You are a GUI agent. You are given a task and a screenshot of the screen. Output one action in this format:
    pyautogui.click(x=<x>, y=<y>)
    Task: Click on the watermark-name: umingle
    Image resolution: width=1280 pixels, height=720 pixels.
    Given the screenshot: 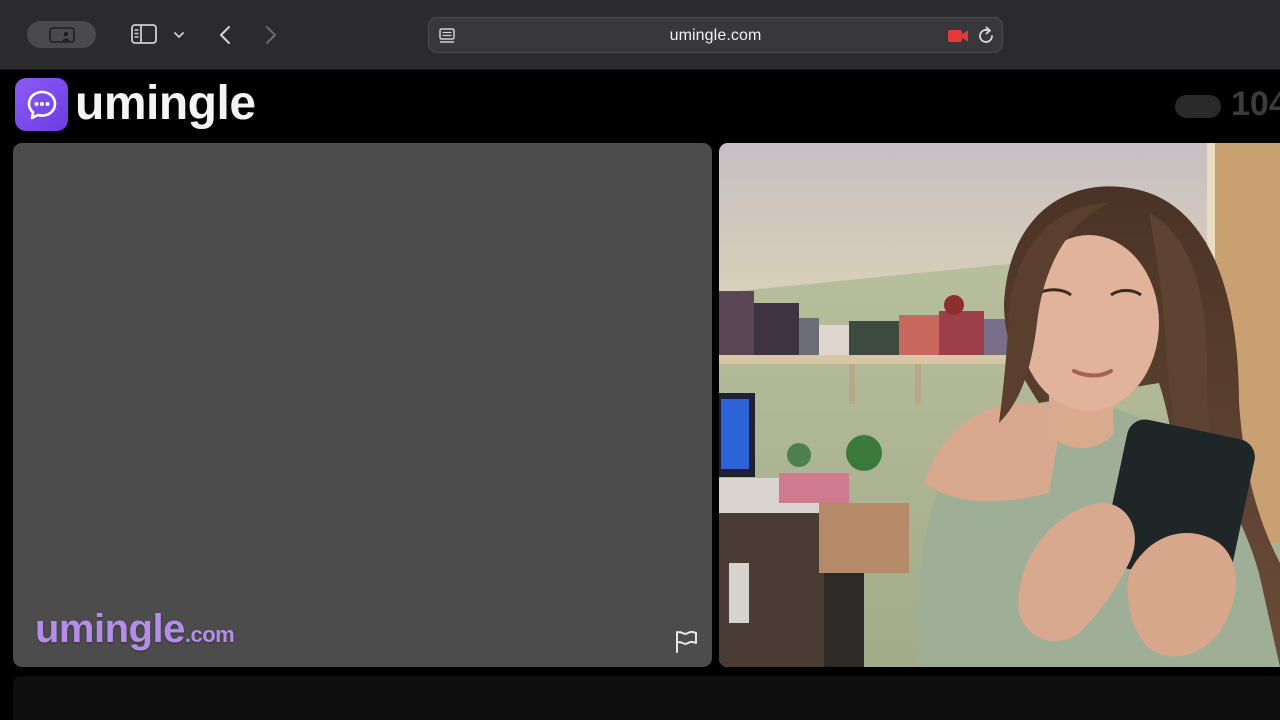 What is the action you would take?
    pyautogui.click(x=110, y=629)
    